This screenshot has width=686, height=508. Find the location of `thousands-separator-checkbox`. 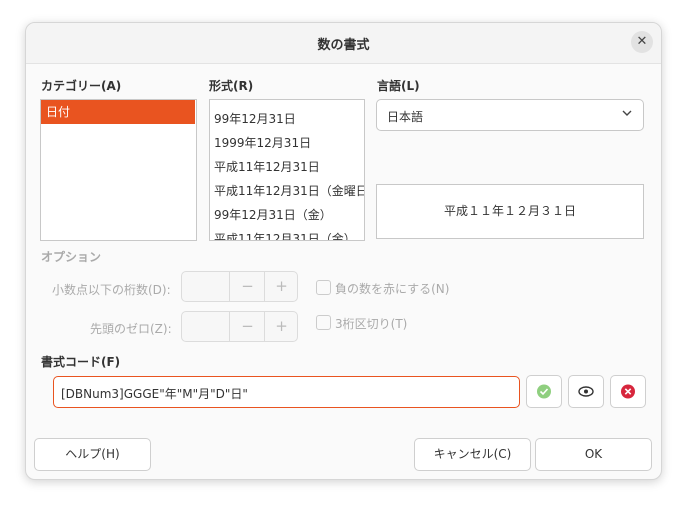

thousands-separator-checkbox is located at coordinates (323, 322).